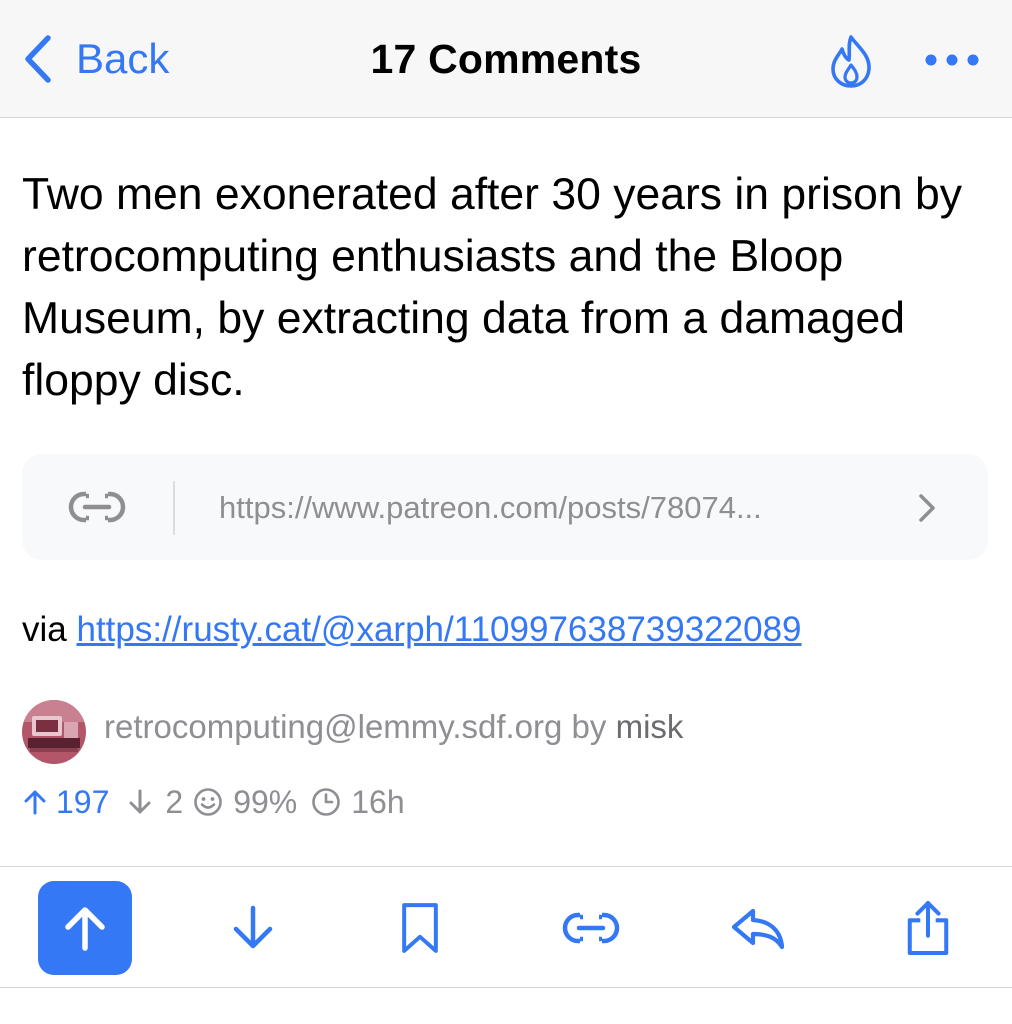 Image resolution: width=1012 pixels, height=1024 pixels. Describe the element at coordinates (650, 726) in the screenshot. I see `author-name: misk` at that location.